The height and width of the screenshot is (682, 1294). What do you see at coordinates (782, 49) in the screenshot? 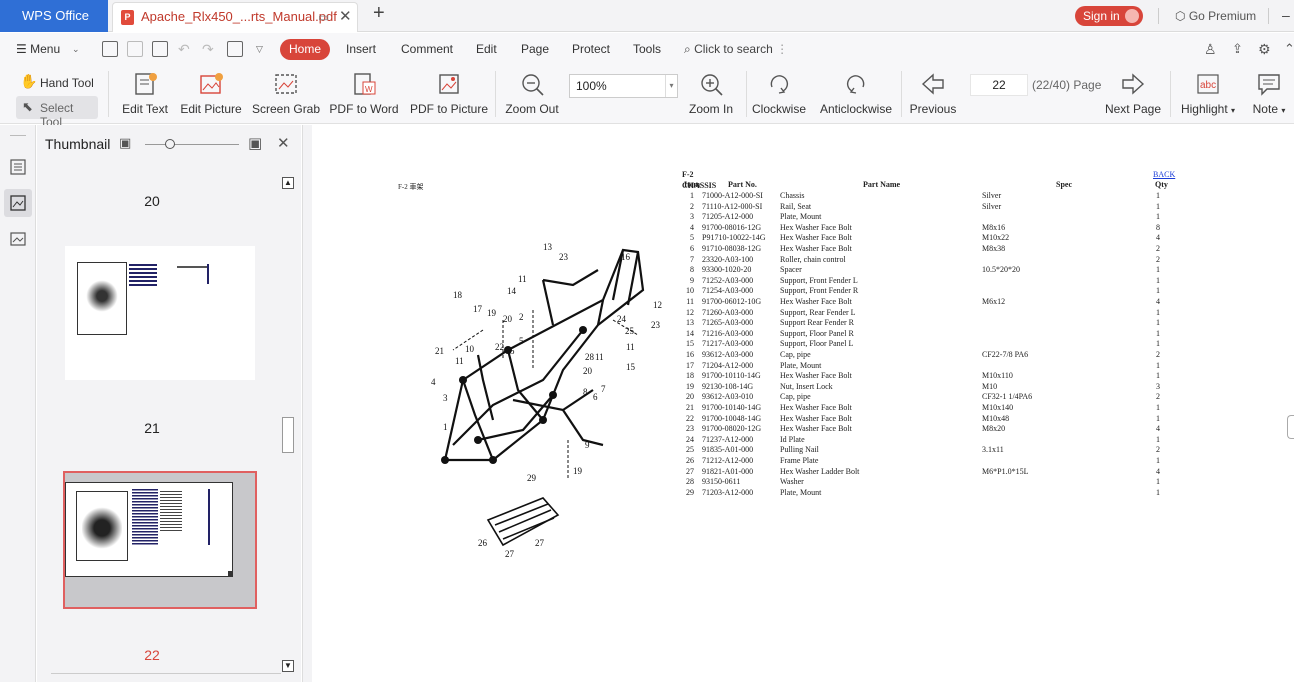
I see `more-options-icon: ⋮` at bounding box center [782, 49].